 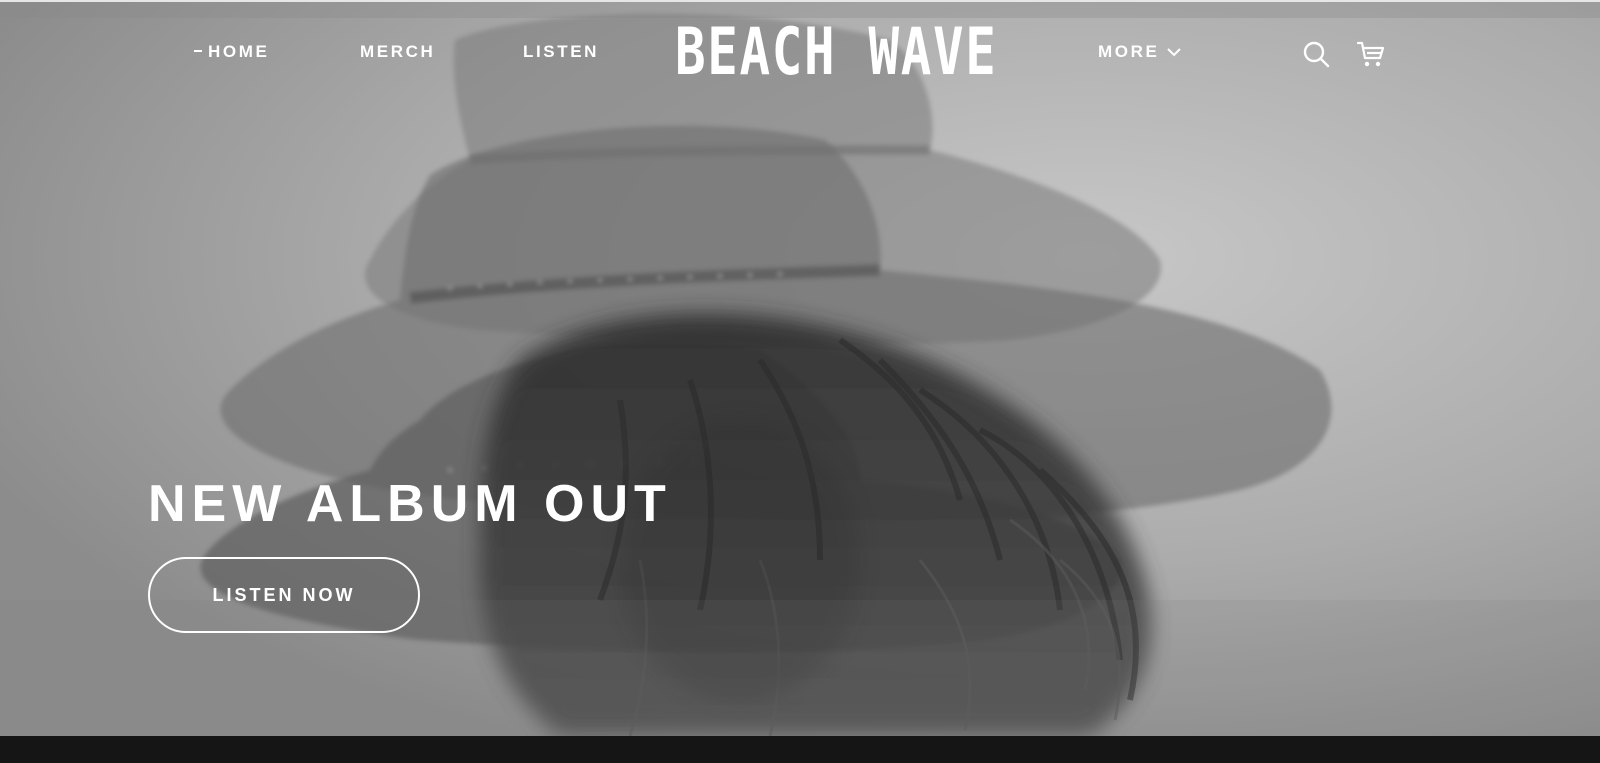 What do you see at coordinates (835, 52) in the screenshot?
I see `brand-logo: BEACH WAVE` at bounding box center [835, 52].